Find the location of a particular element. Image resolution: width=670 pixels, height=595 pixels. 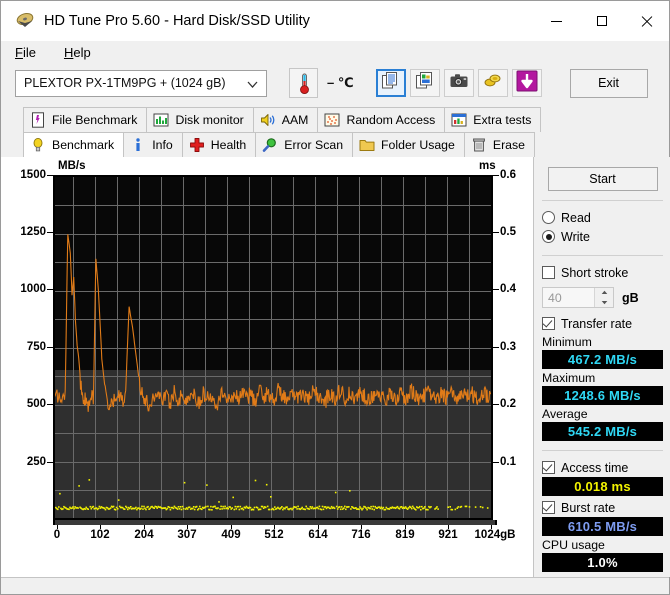

tab-file-benchmark: File Benchmark is located at coordinates (85, 119).